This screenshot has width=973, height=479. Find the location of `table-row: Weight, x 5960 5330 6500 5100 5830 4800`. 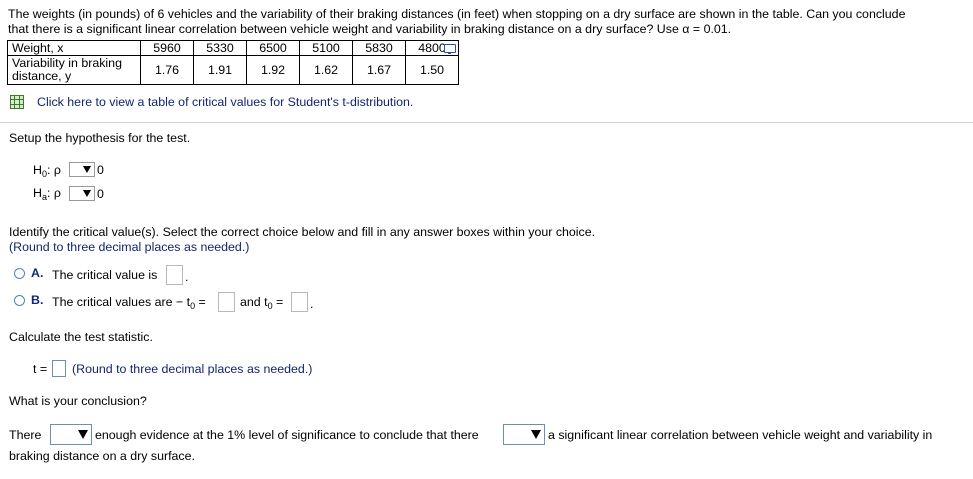

table-row: Weight, x 5960 5330 6500 5100 5830 4800 is located at coordinates (233, 48).